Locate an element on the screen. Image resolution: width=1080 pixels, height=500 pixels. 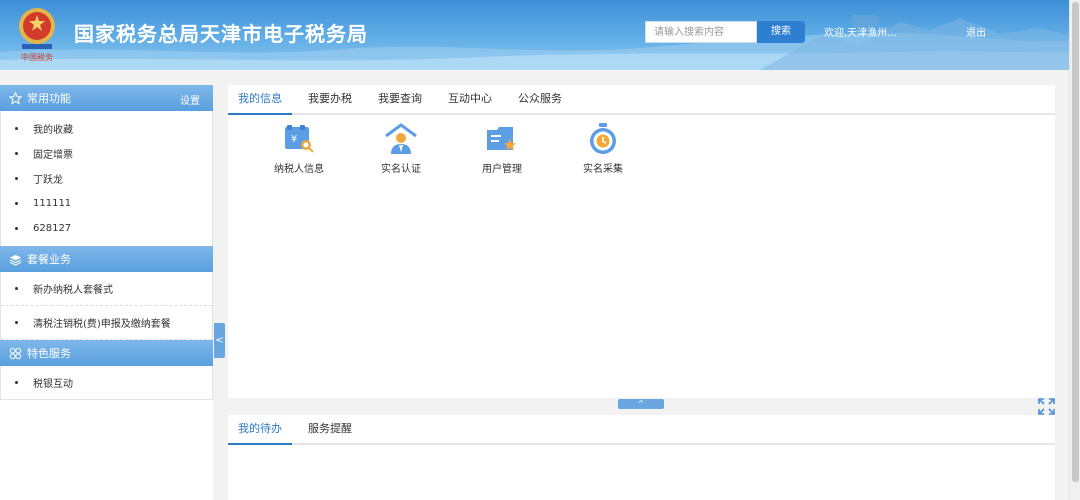
user-management-icon is located at coordinates (501, 139).